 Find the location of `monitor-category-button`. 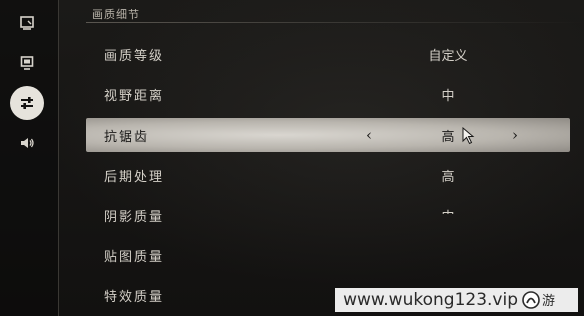

monitor-category-button is located at coordinates (27, 63).